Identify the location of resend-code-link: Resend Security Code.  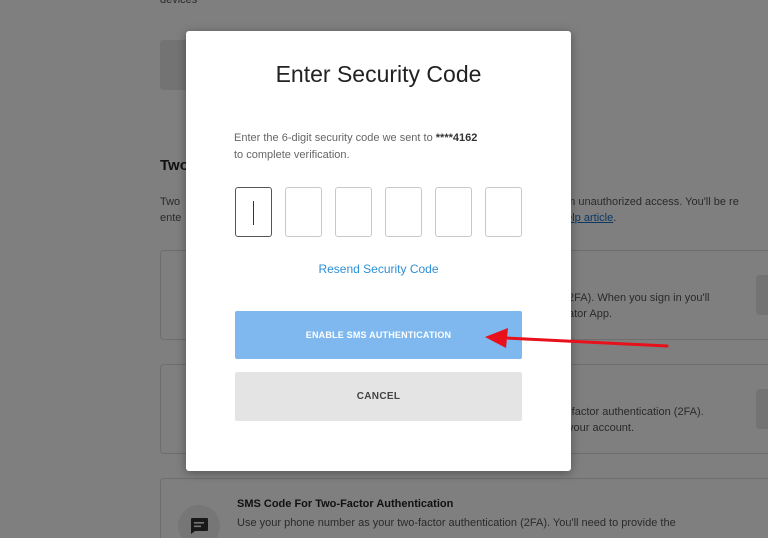
(378, 269).